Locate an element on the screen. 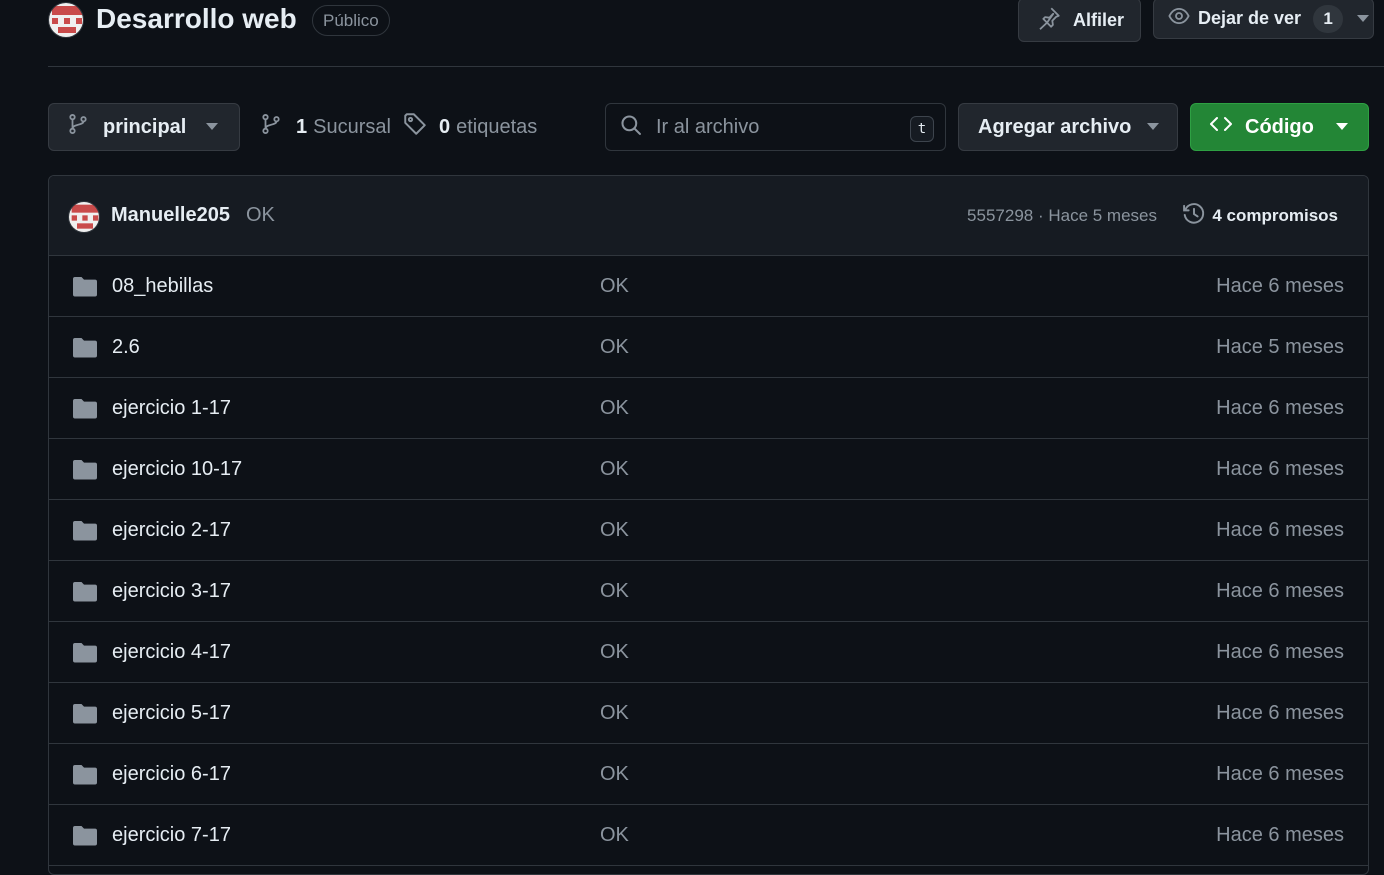 The image size is (1384, 875). search-input is located at coordinates (774, 127).